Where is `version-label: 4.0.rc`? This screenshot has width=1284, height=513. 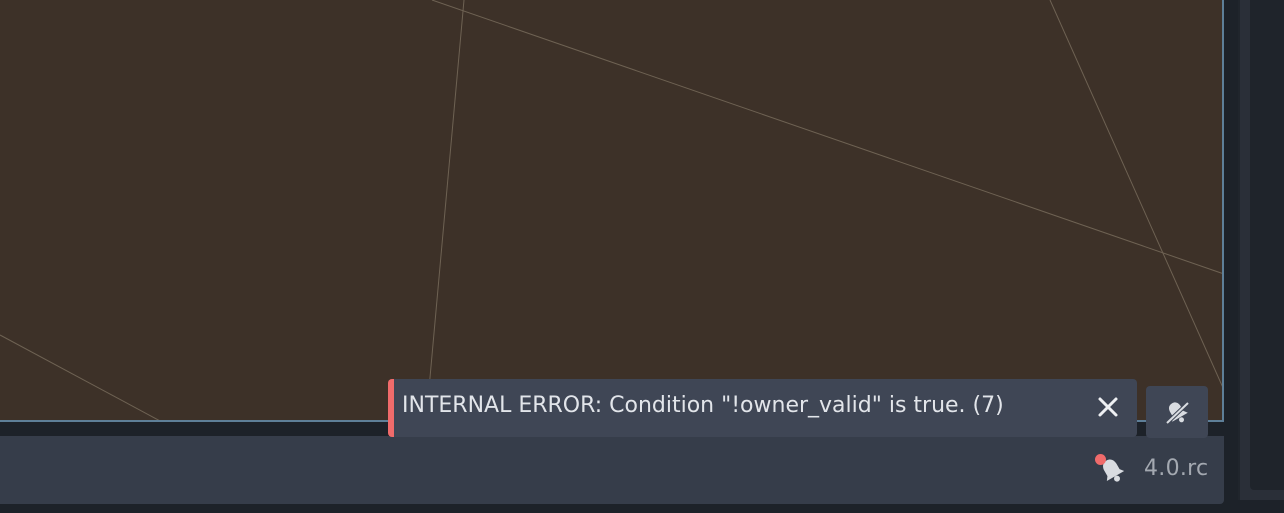
version-label: 4.0.rc is located at coordinates (1176, 468).